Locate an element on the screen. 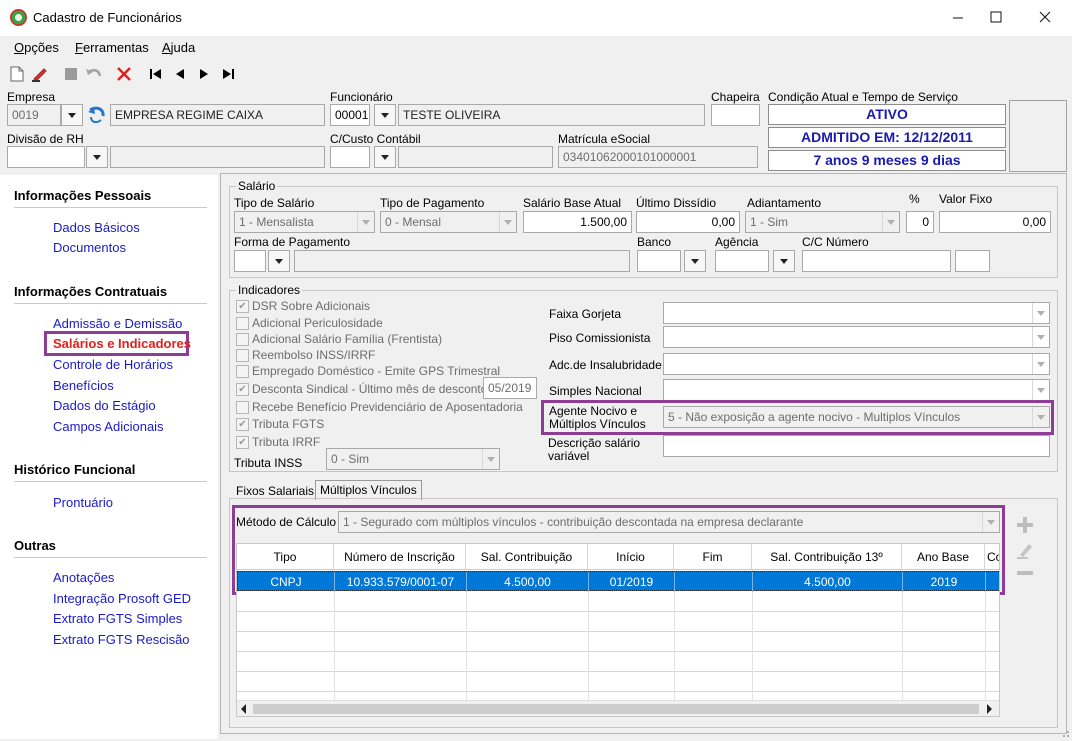  nav-item-documentos: Documentos is located at coordinates (89, 247).